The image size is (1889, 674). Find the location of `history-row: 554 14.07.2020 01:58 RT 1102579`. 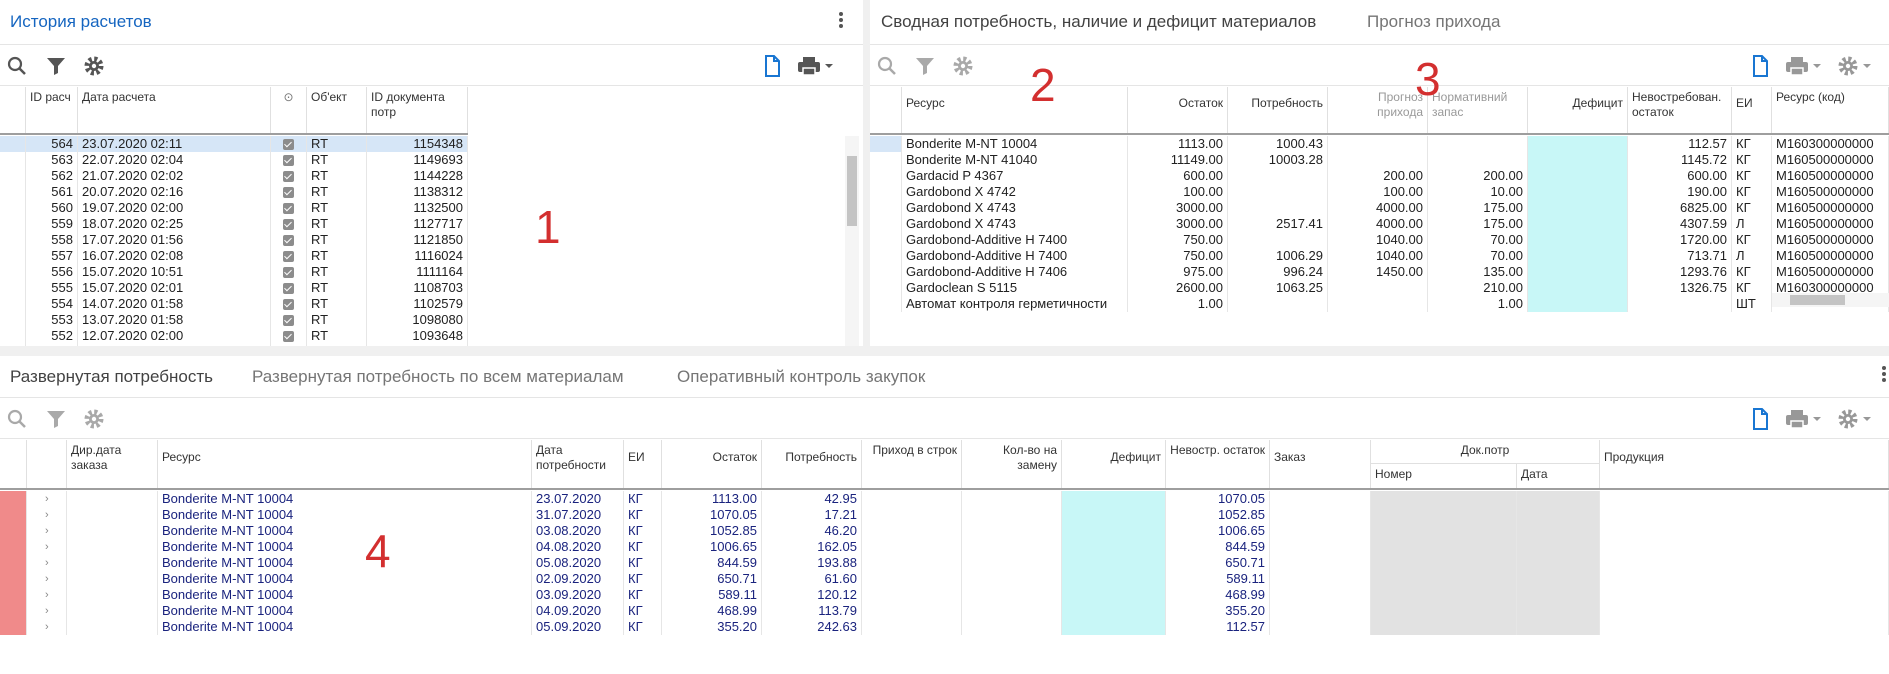

history-row: 554 14.07.2020 01:58 RT 1102579 is located at coordinates (234, 304).